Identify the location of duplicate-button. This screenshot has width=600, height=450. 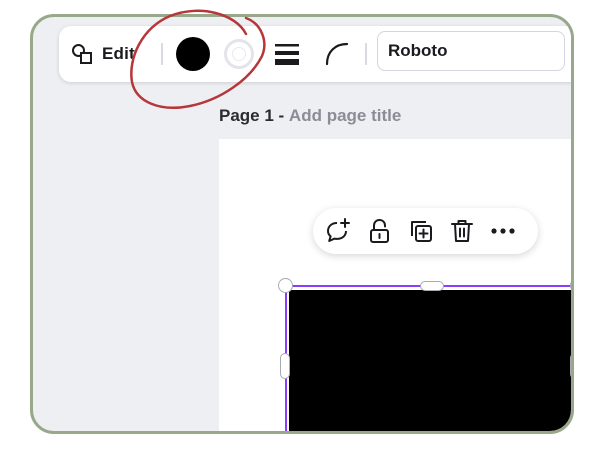
(421, 231).